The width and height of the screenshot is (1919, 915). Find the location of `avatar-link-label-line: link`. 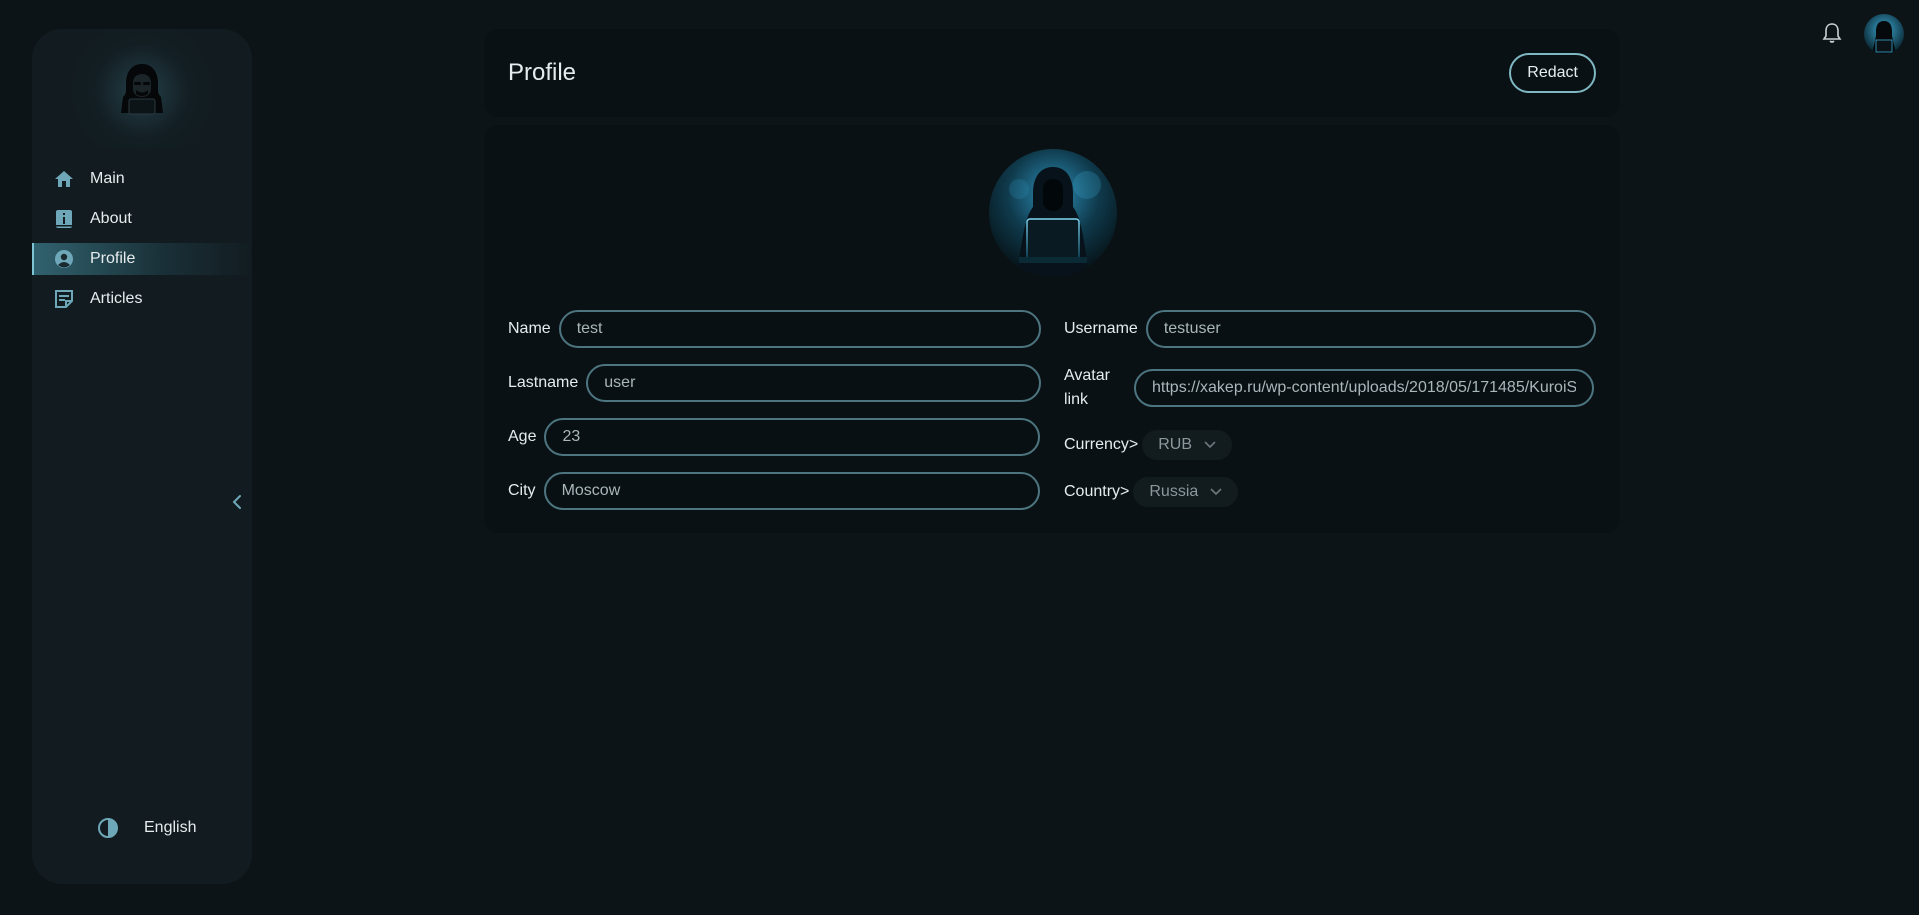

avatar-link-label-line: link is located at coordinates (1076, 399).